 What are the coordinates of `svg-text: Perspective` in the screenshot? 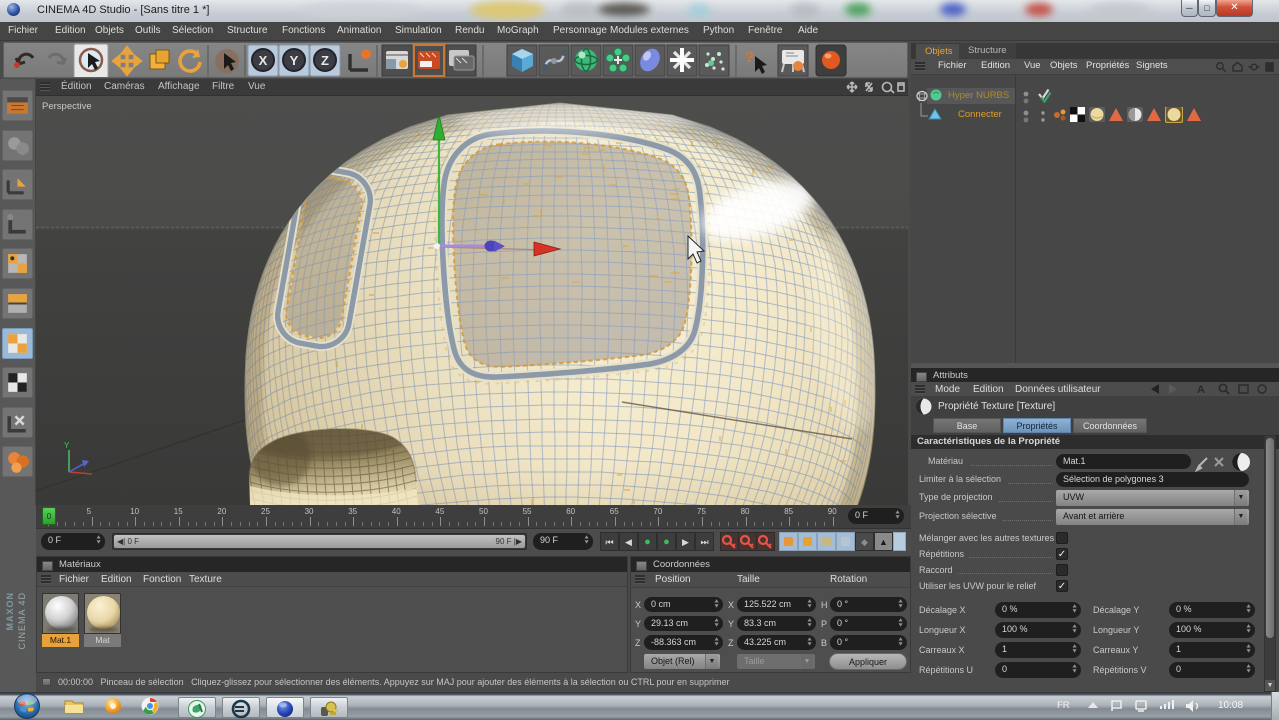 It's located at (67, 106).